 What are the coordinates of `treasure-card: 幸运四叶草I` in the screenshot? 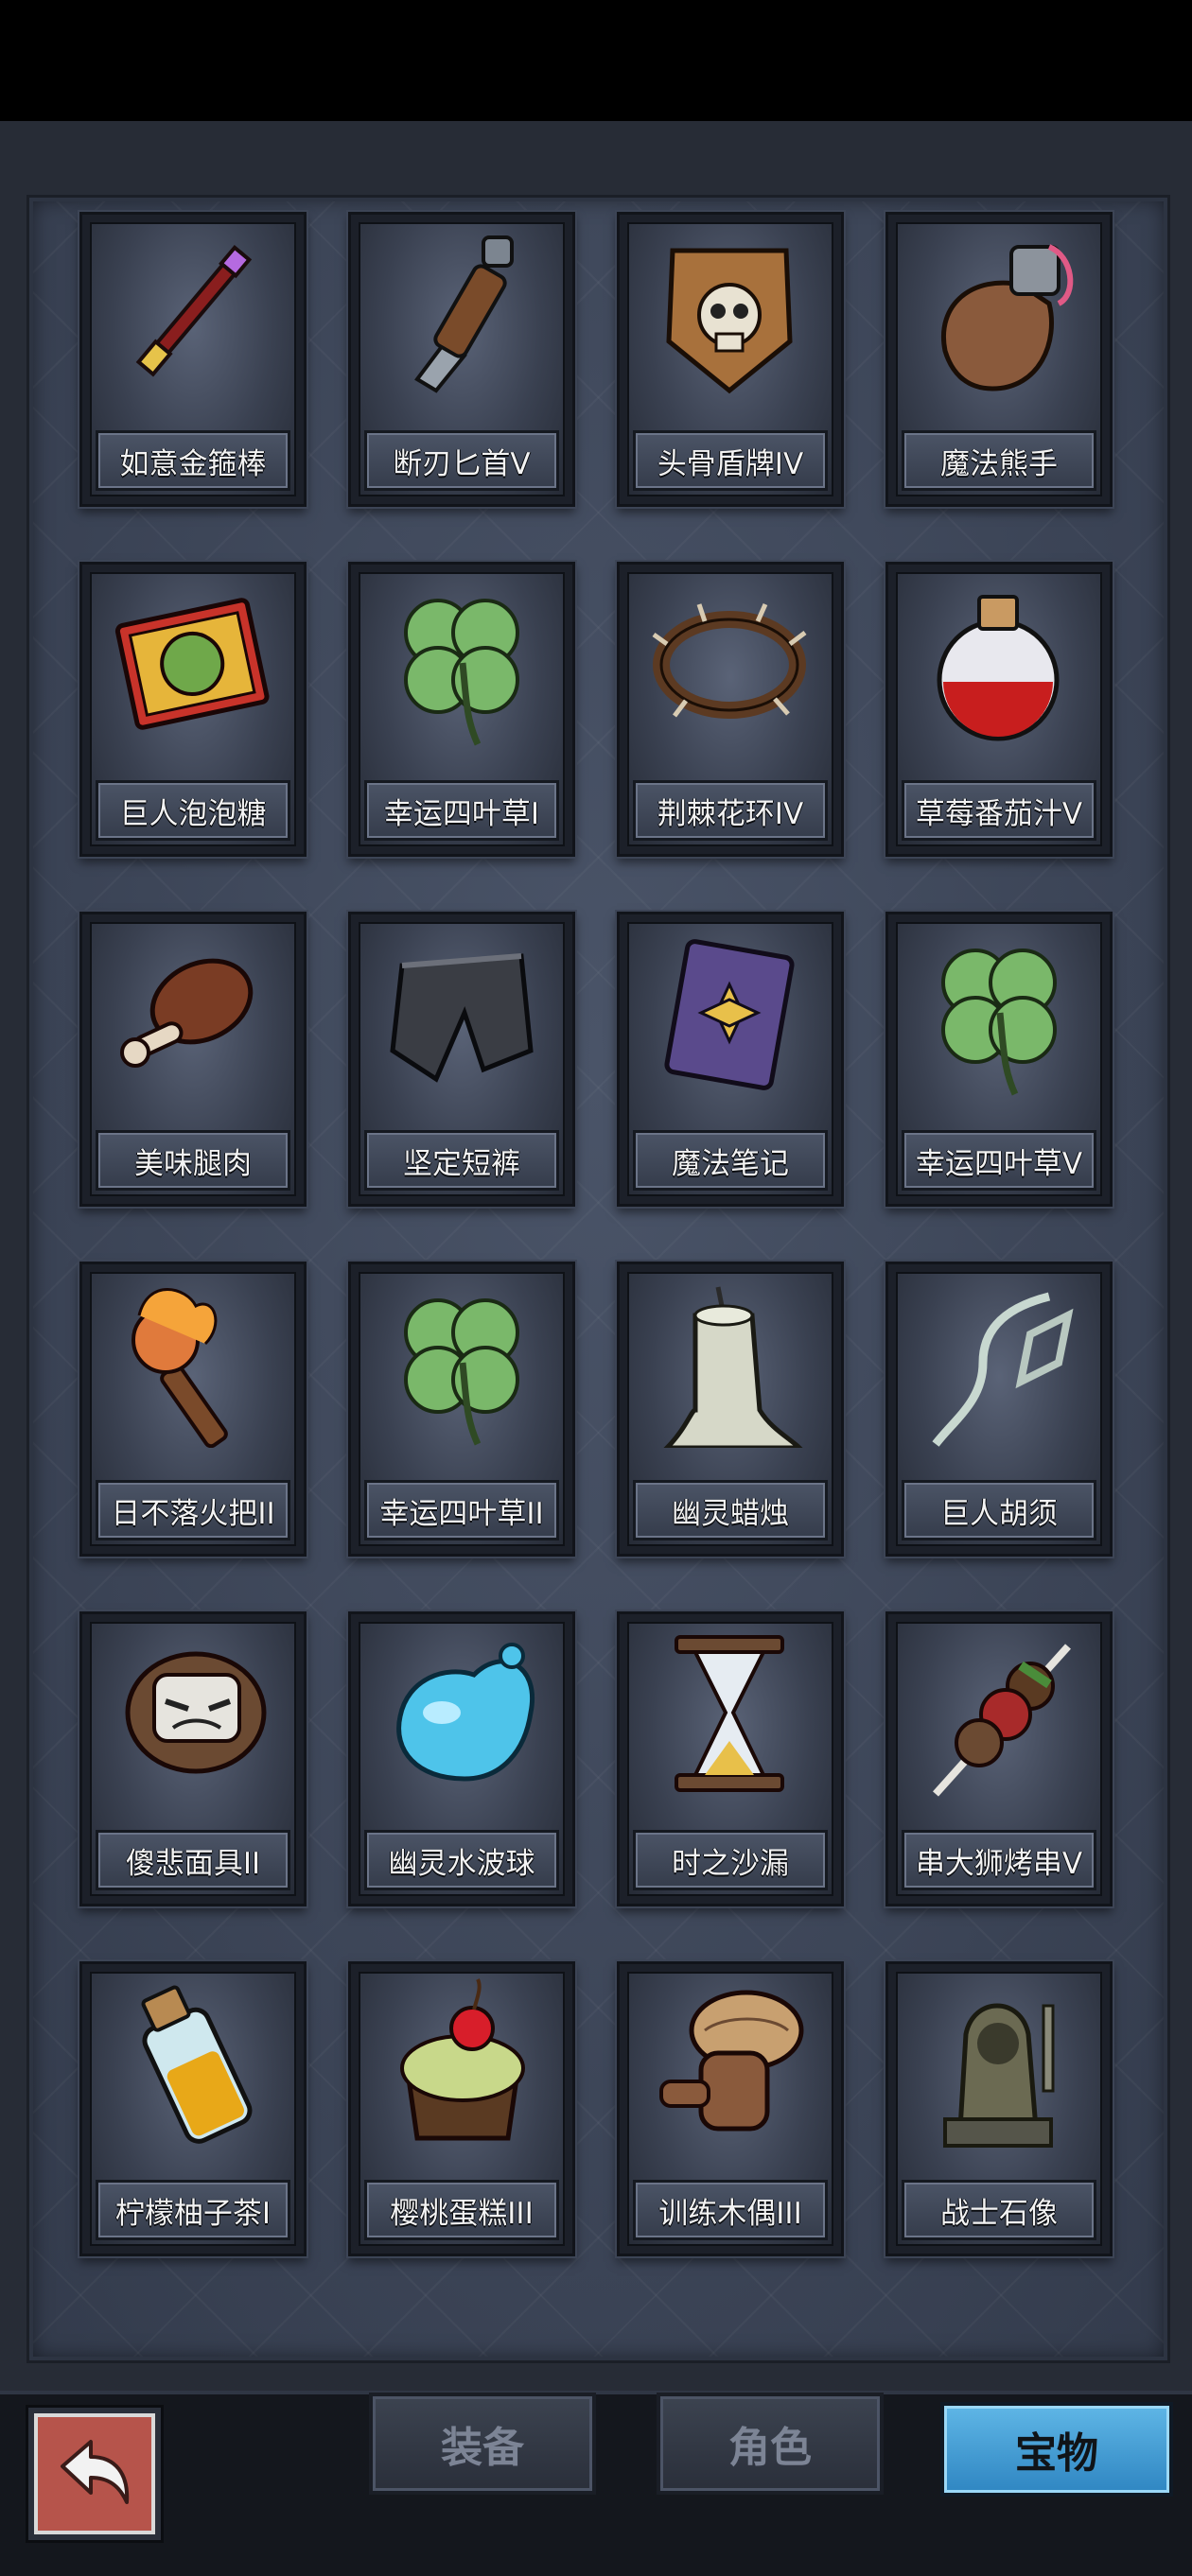 It's located at (461, 709).